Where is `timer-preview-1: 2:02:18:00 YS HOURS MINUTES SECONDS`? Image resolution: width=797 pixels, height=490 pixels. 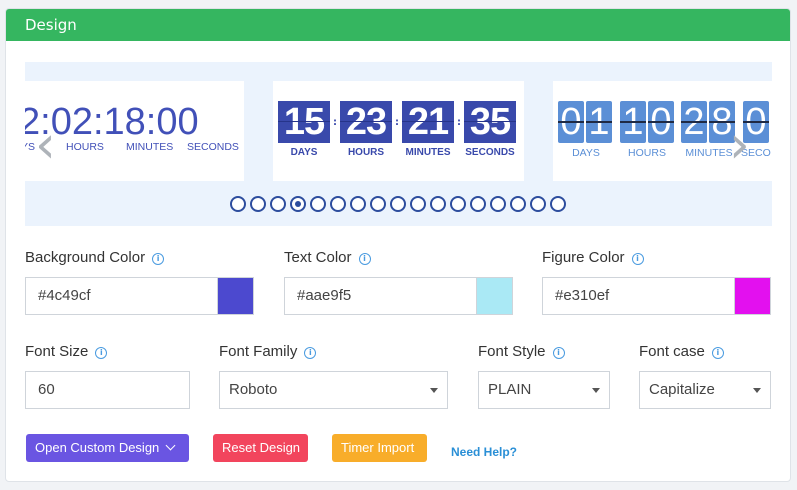
timer-preview-1: 2:02:18:00 YS HOURS MINUTES SECONDS is located at coordinates (134, 131).